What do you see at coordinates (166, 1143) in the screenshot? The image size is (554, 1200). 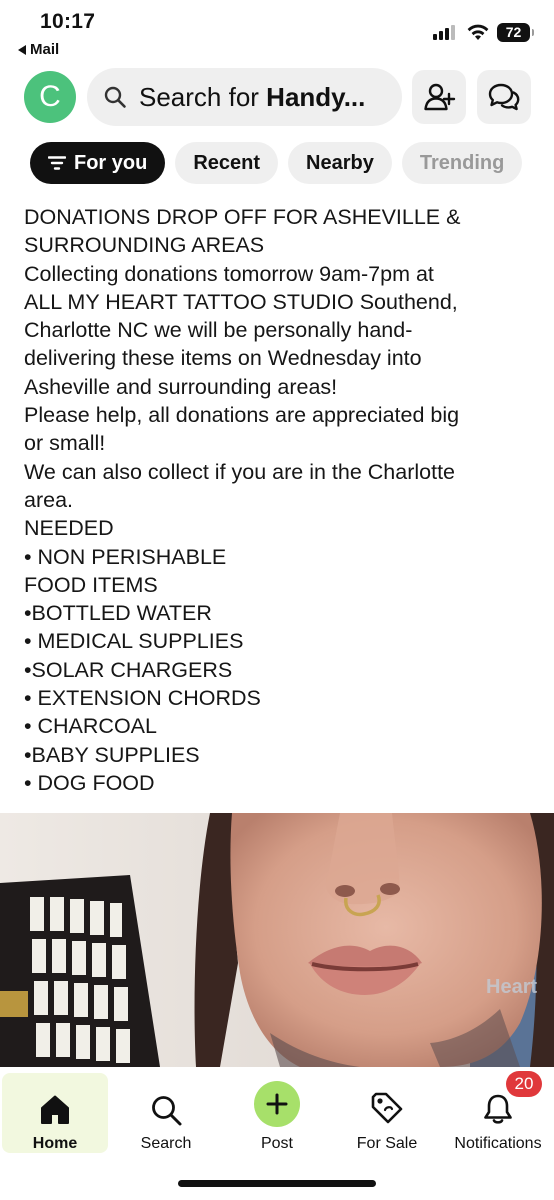 I see `nav-search-label: Search` at bounding box center [166, 1143].